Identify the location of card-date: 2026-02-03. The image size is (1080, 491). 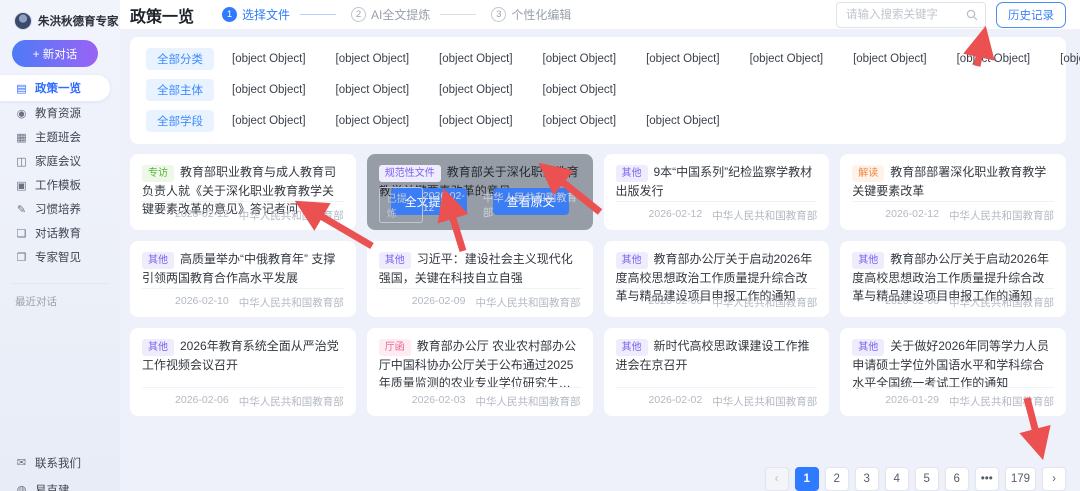
(438, 400).